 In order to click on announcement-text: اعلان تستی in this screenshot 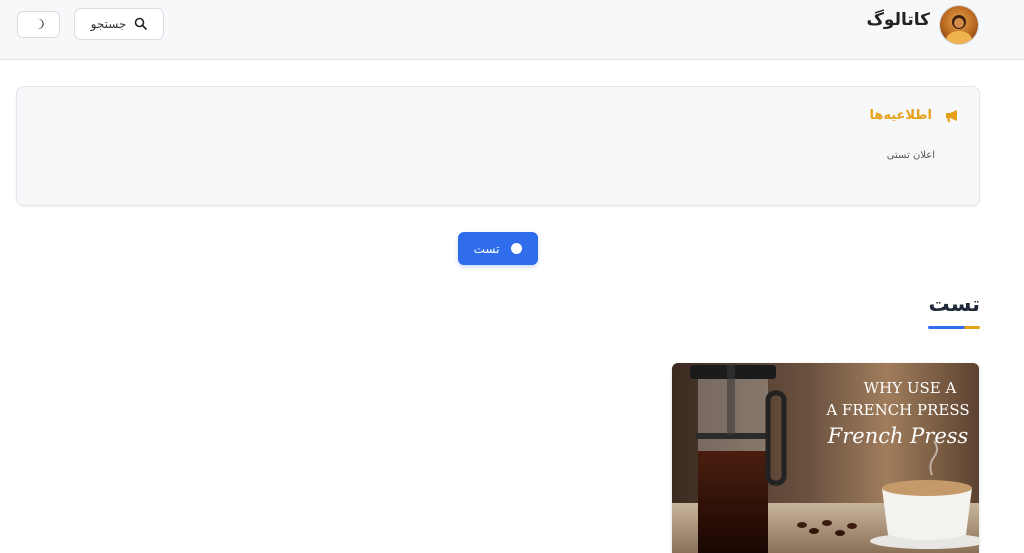, I will do `click(910, 155)`.